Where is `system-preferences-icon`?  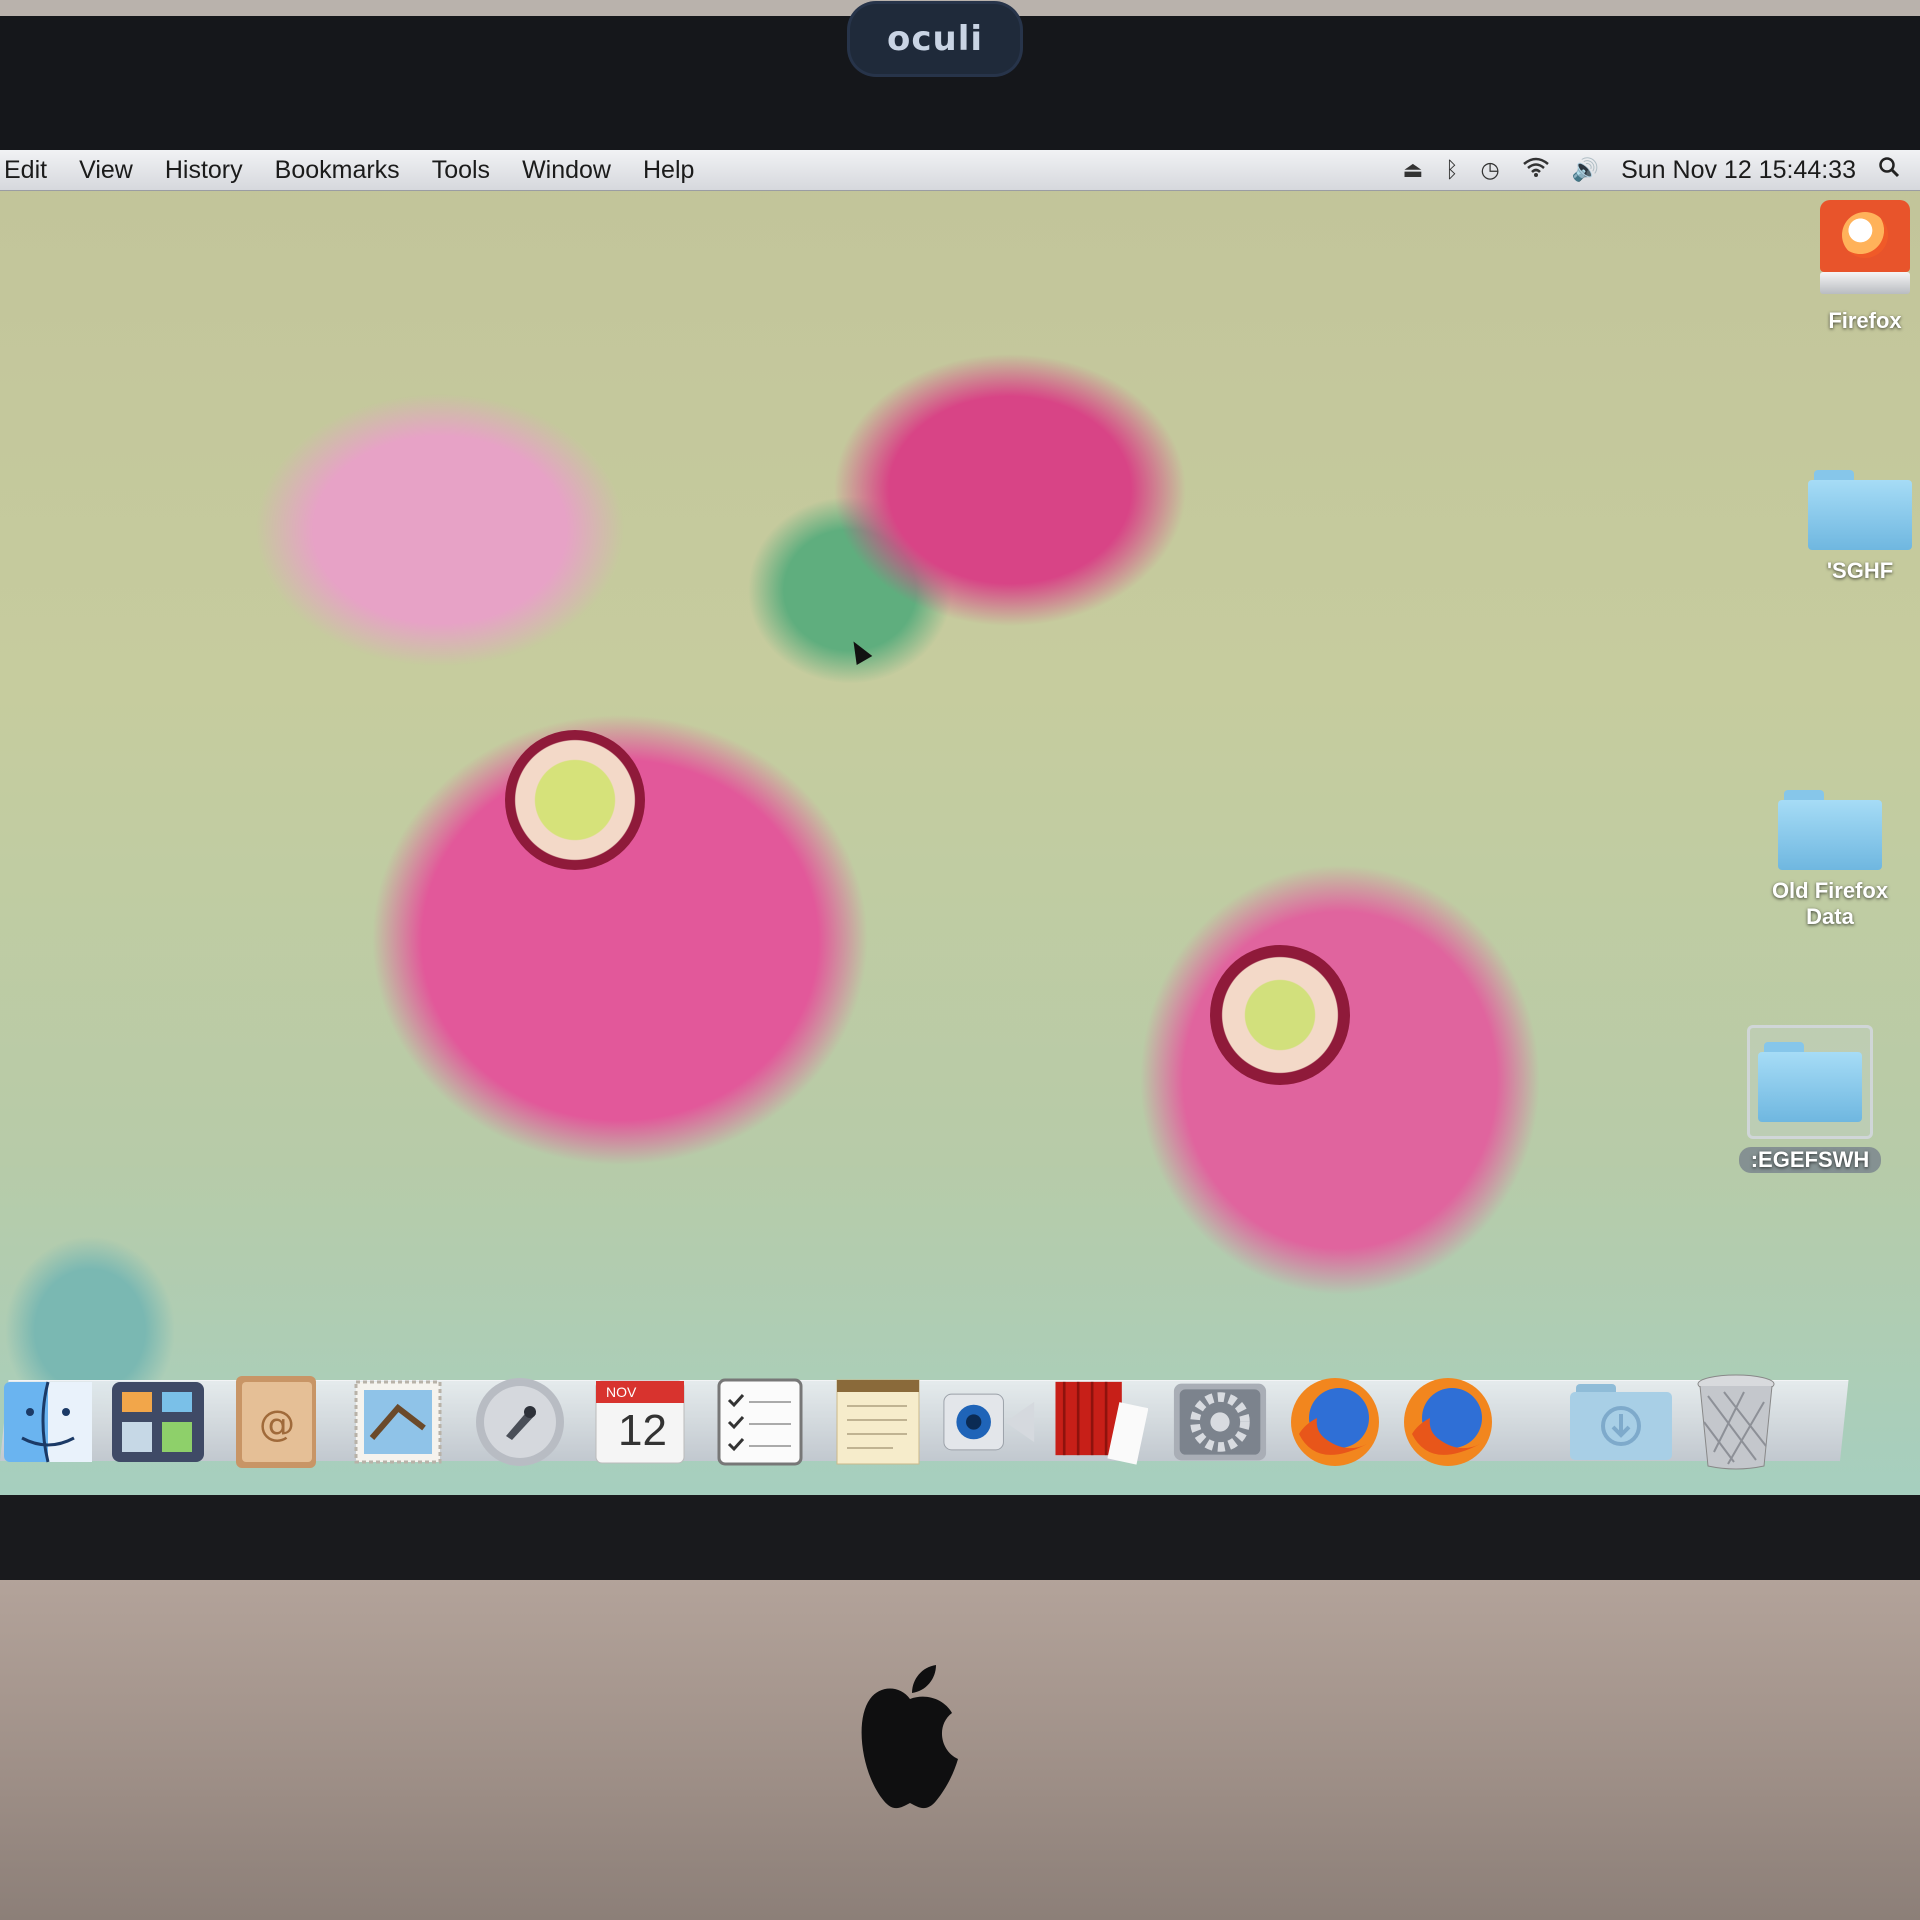 system-preferences-icon is located at coordinates (1220, 1422).